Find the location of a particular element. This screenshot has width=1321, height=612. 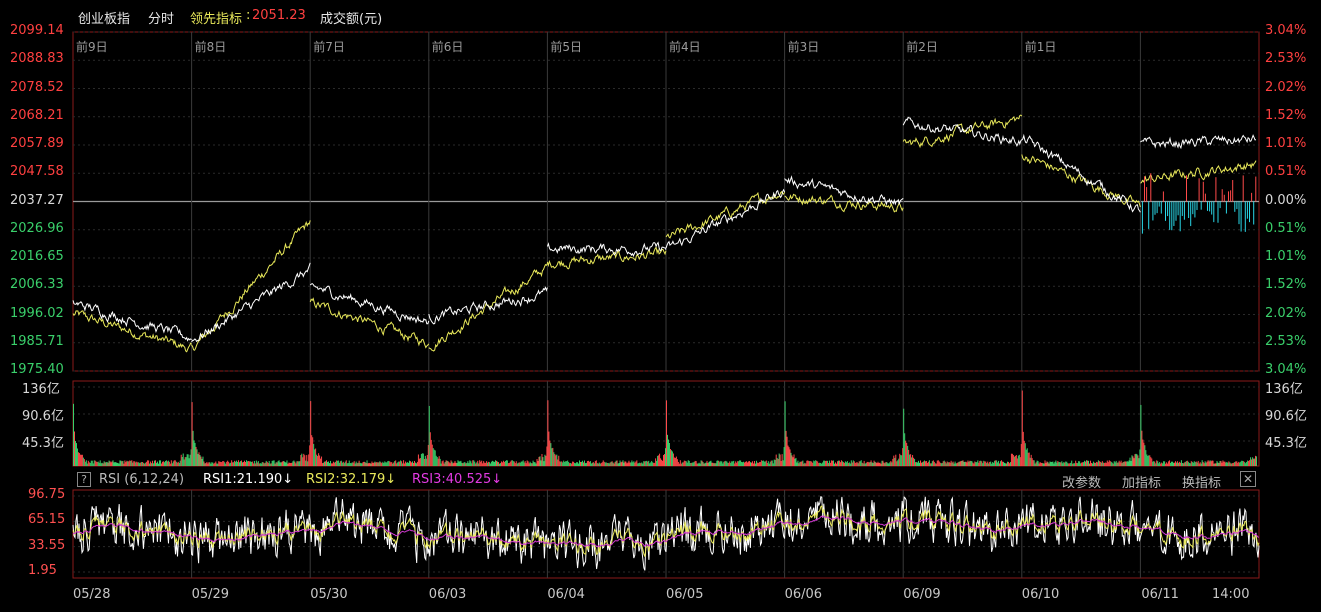

day-label: 前3日 is located at coordinates (803, 47).